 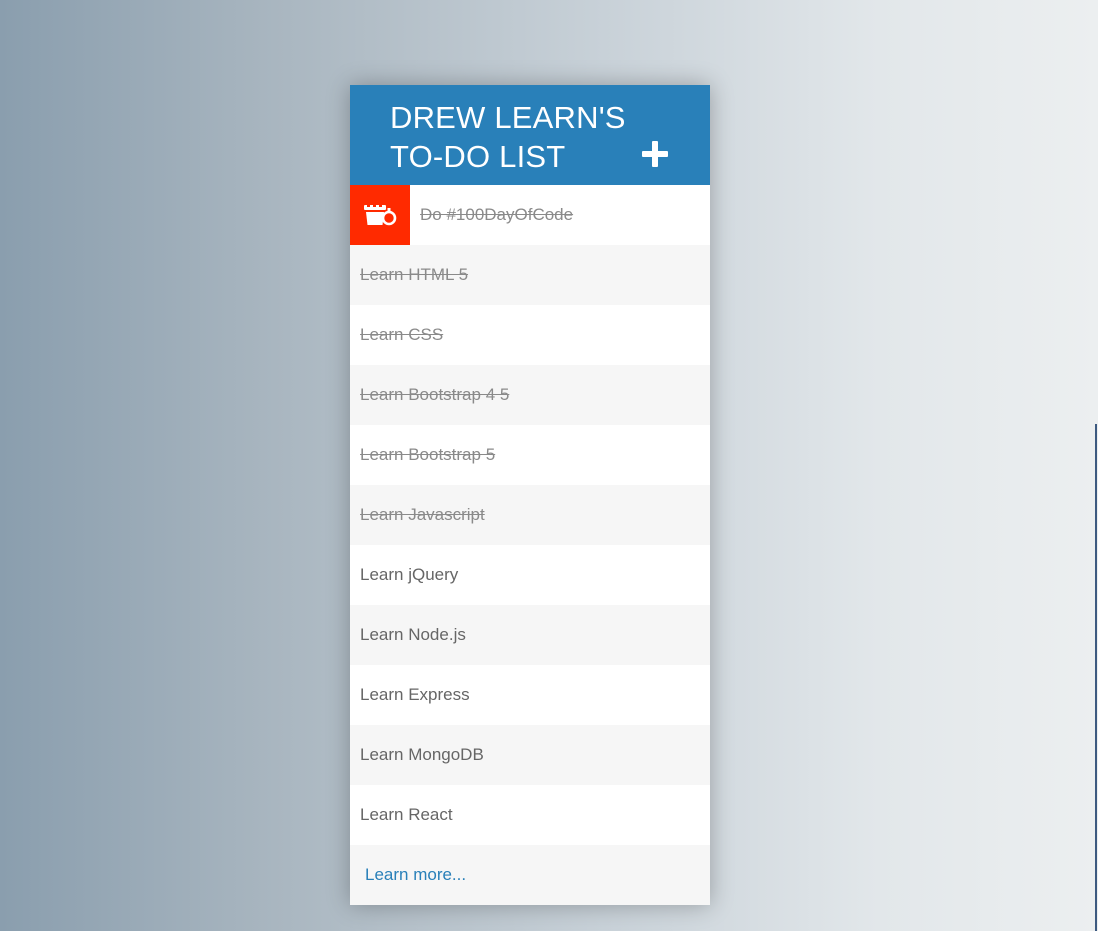 I want to click on todo-item: Learn Node.js, so click(x=530, y=635).